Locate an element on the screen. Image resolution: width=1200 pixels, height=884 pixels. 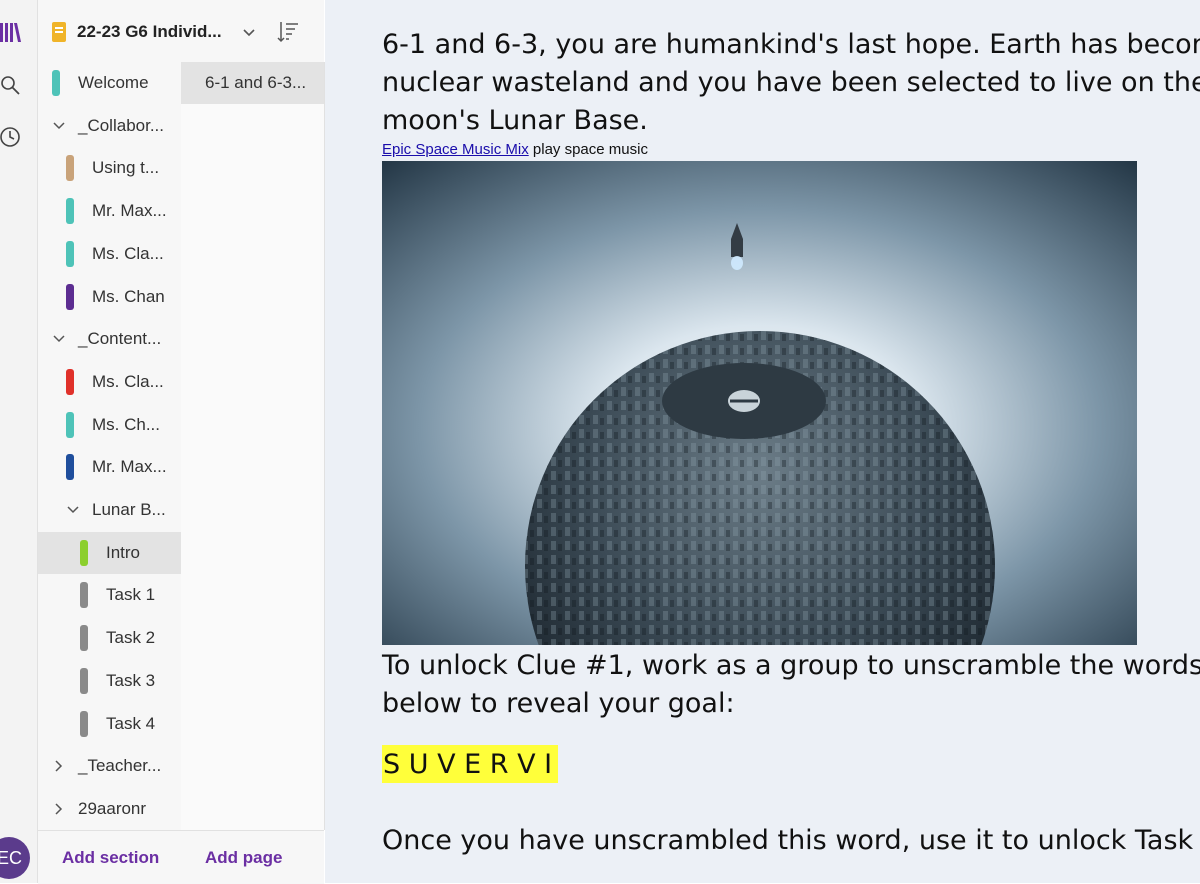
scrambled-word: S U V E R V I is located at coordinates (470, 764).